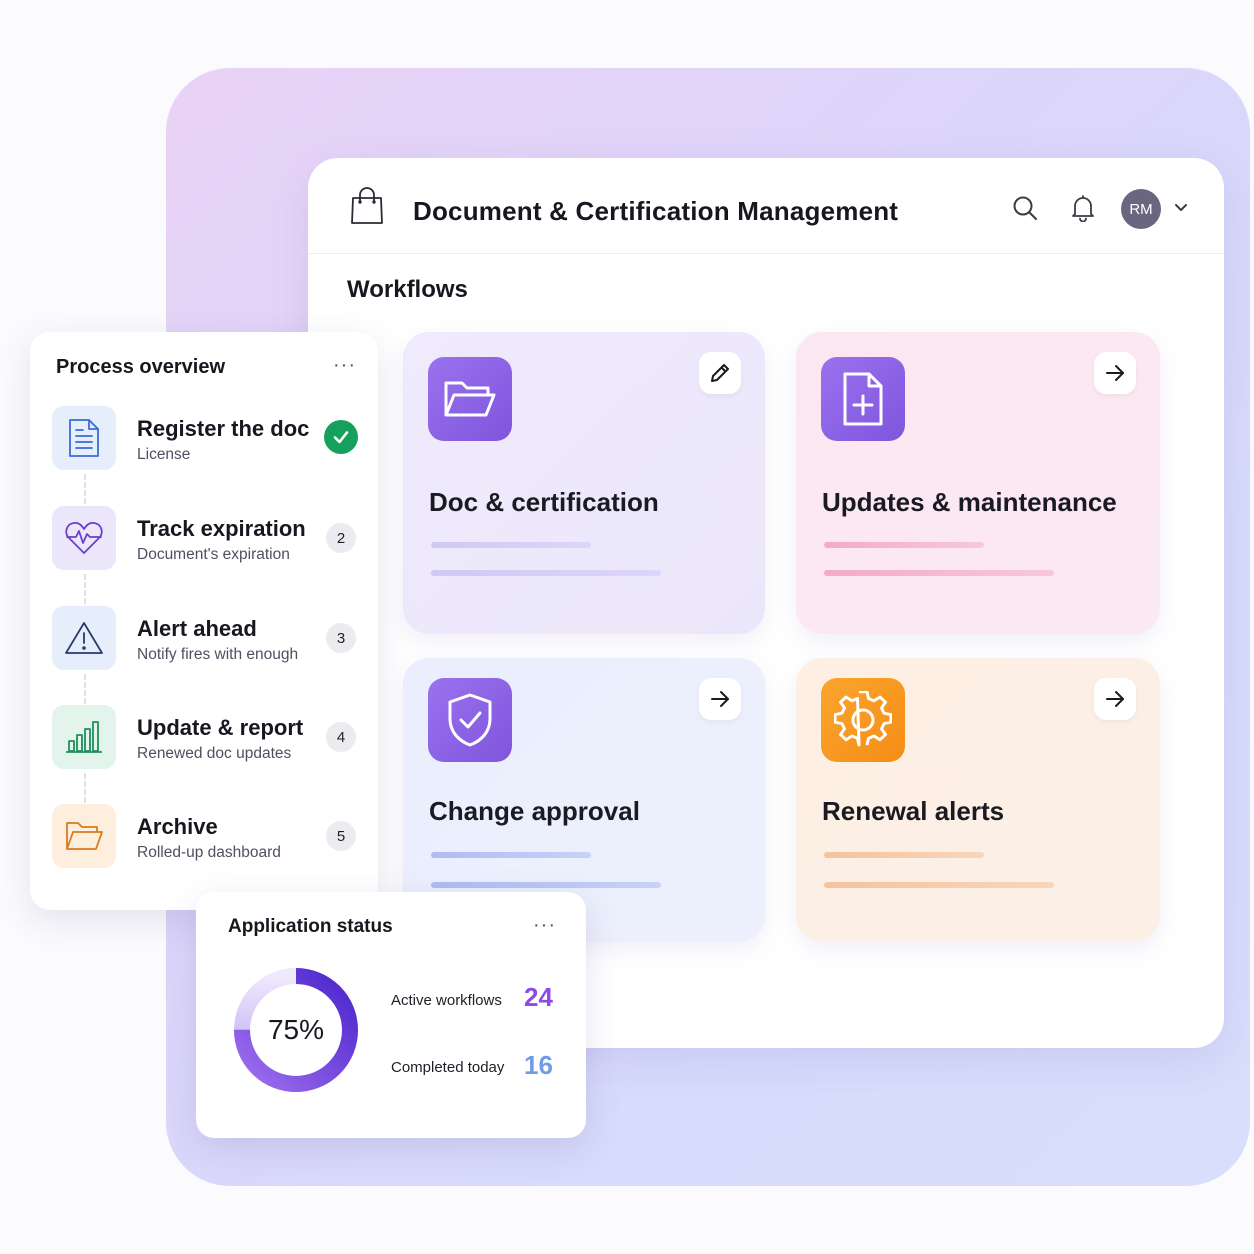 The image size is (1254, 1254). Describe the element at coordinates (863, 399) in the screenshot. I see `file-plus-icon` at that location.